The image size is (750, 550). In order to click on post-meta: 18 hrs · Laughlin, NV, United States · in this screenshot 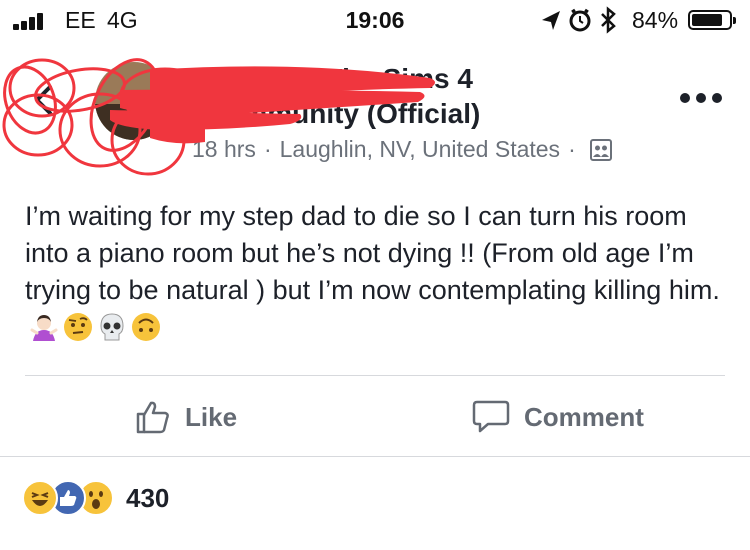, I will do `click(402, 149)`.